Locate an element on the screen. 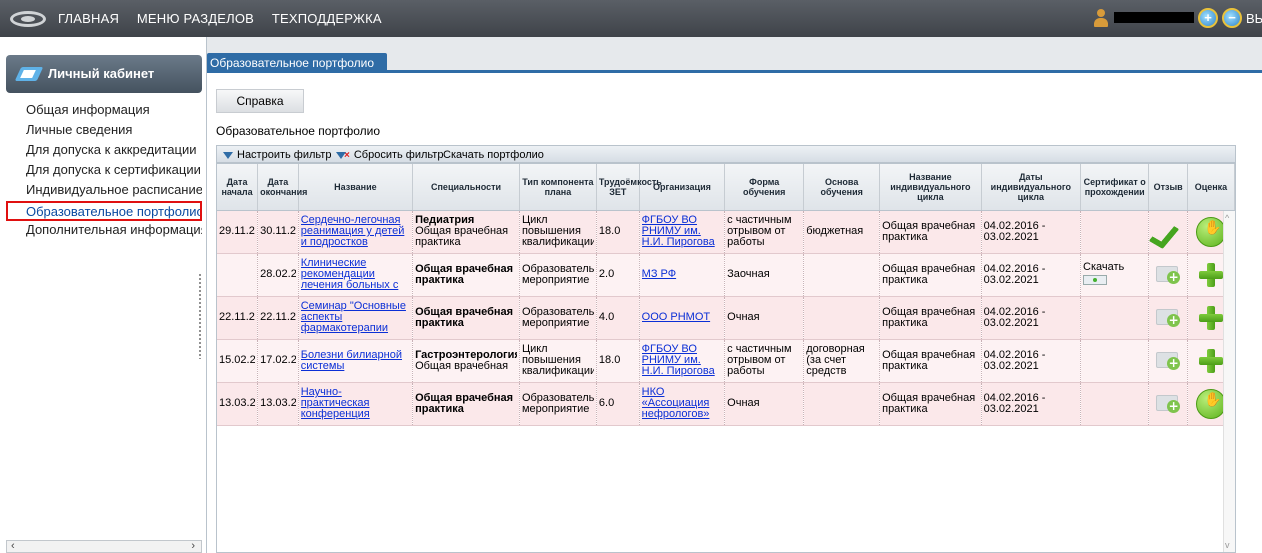 The image size is (1262, 553). configure-filter-button: Настроить фильтр is located at coordinates (277, 155).